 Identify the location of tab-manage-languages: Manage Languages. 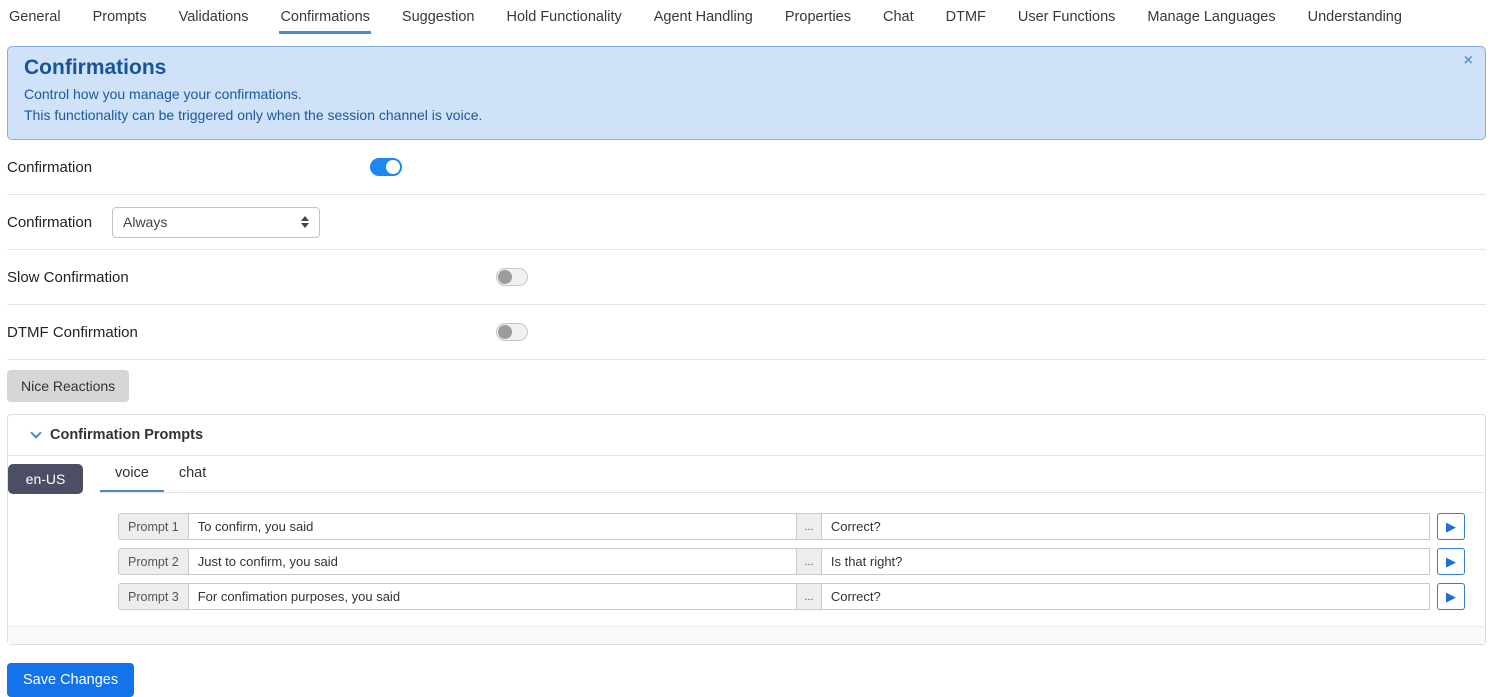
(1211, 20).